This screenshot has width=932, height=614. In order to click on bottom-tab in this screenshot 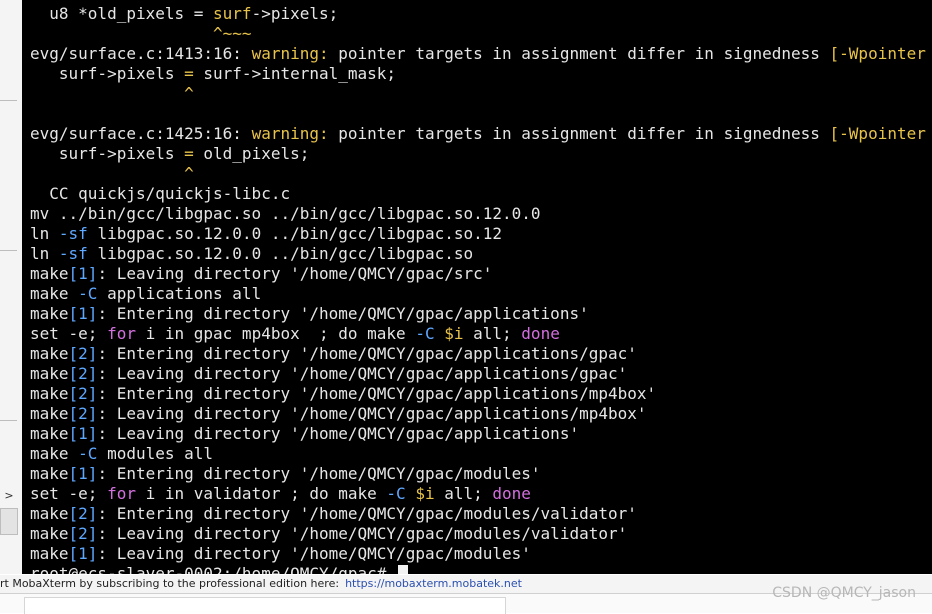, I will do `click(265, 605)`.